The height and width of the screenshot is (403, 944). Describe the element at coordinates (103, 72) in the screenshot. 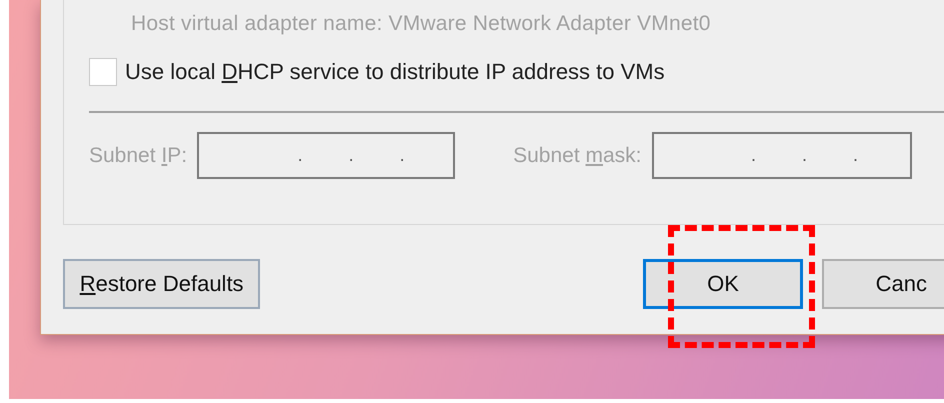

I see `dhcp-checkbox` at that location.